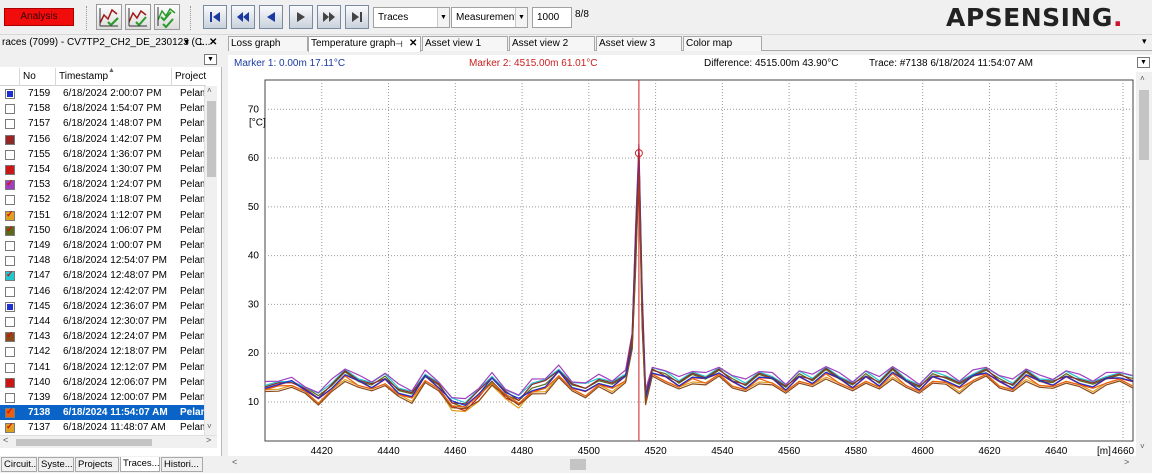 This screenshot has width=1152, height=473. I want to click on trace-row: ✓ 7147 6/18/2024 12:48:07 PM Pelam, so click(102, 275).